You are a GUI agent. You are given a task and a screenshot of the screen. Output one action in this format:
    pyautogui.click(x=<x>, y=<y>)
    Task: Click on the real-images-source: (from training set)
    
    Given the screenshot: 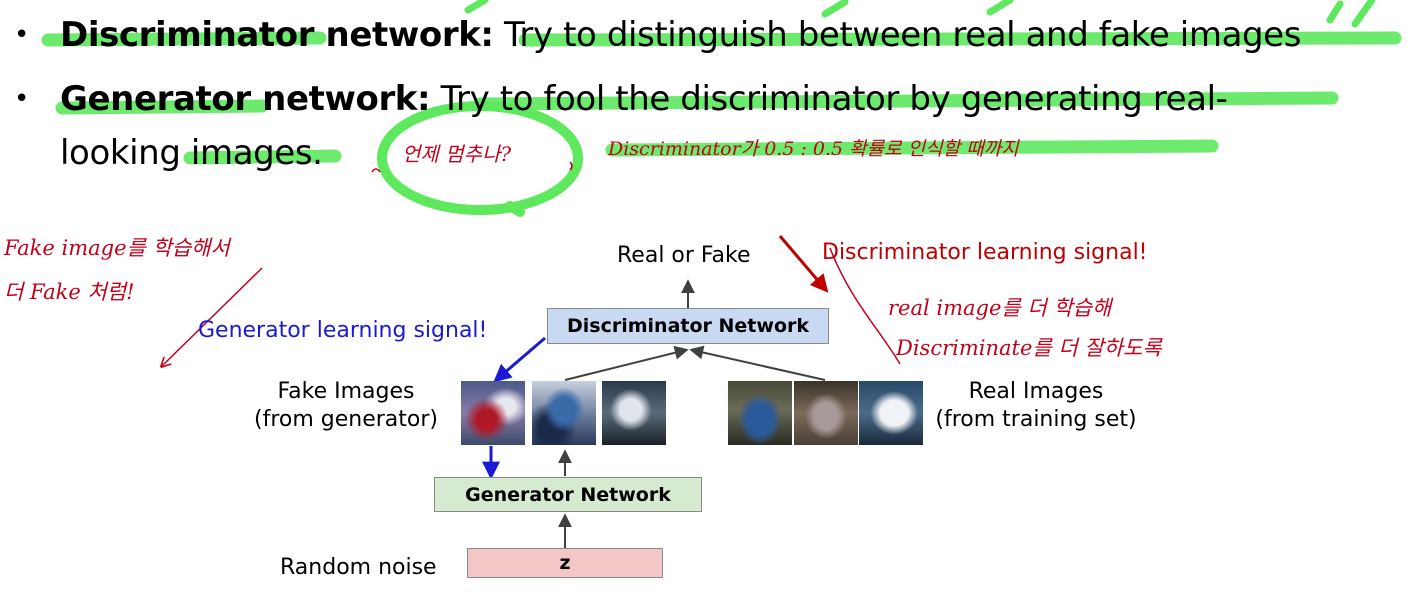 What is the action you would take?
    pyautogui.click(x=1036, y=419)
    